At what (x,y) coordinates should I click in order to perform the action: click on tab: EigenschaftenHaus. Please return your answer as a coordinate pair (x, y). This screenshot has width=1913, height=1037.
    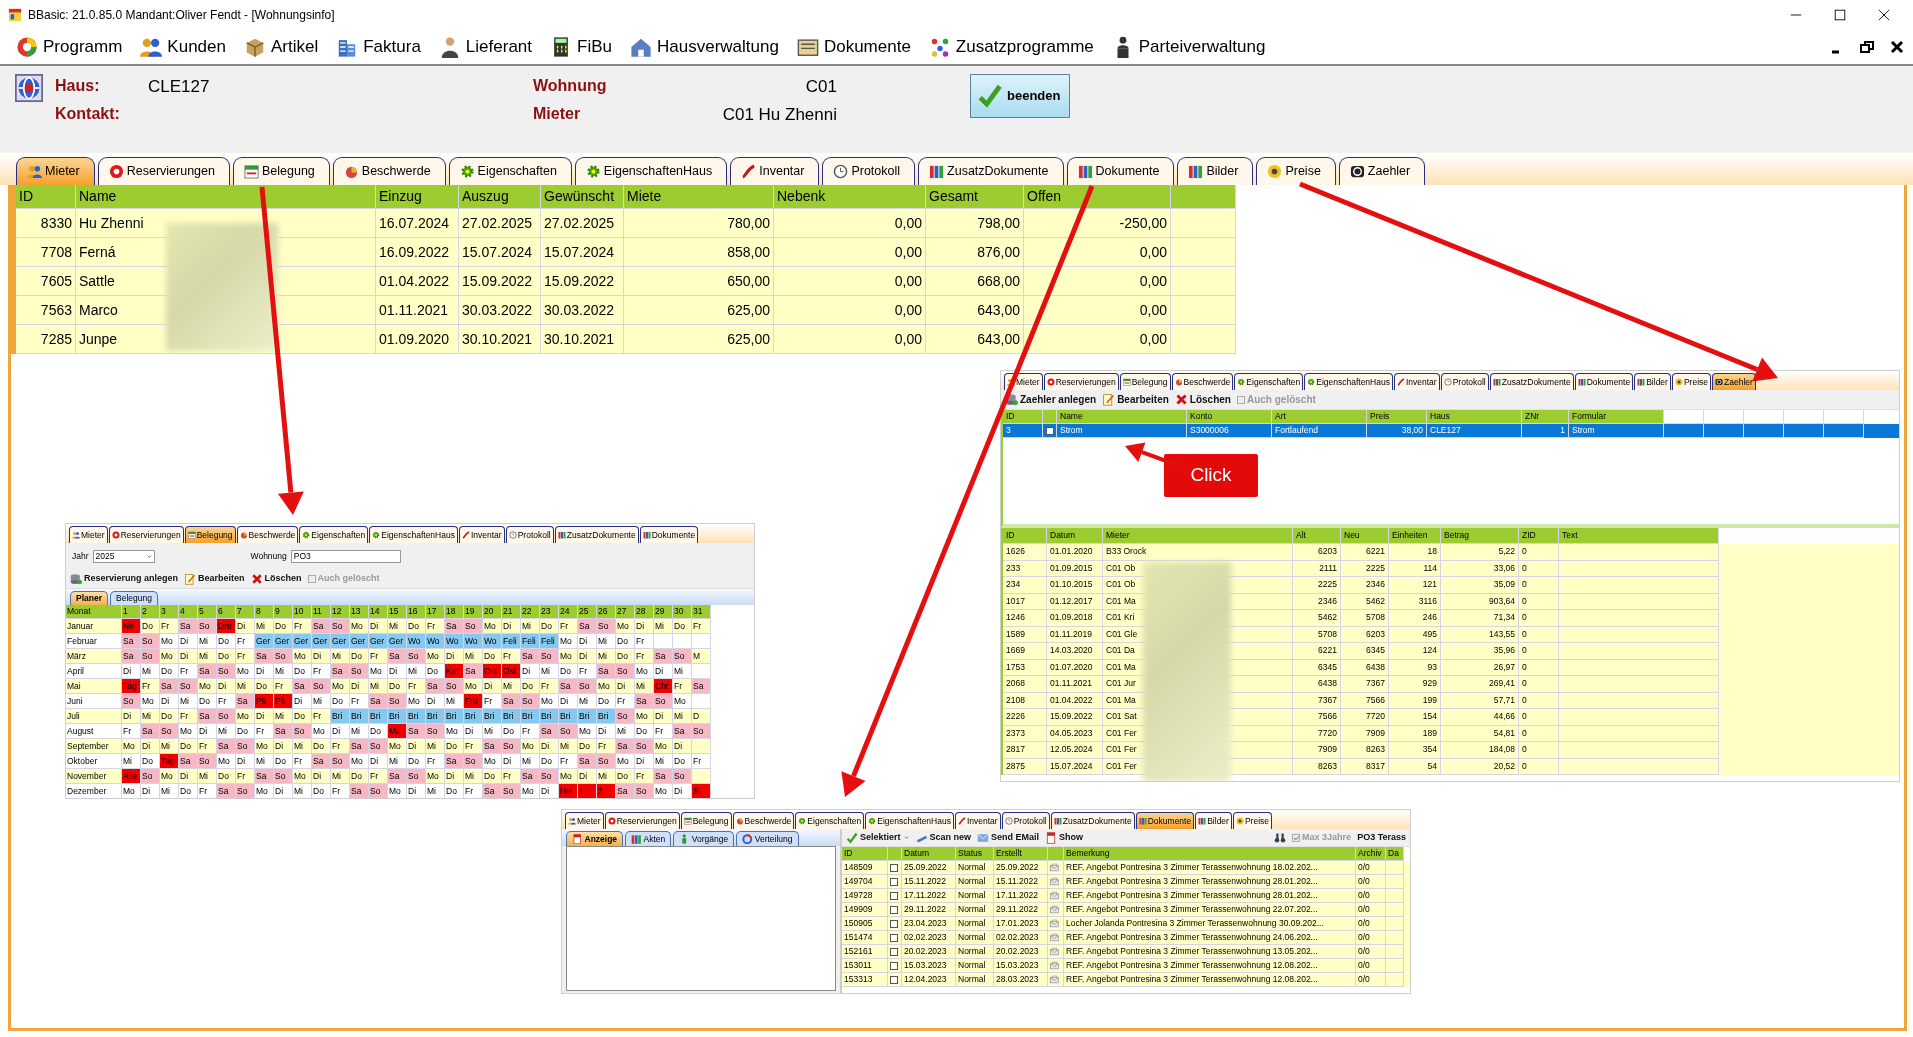
    Looking at the image, I should click on (651, 171).